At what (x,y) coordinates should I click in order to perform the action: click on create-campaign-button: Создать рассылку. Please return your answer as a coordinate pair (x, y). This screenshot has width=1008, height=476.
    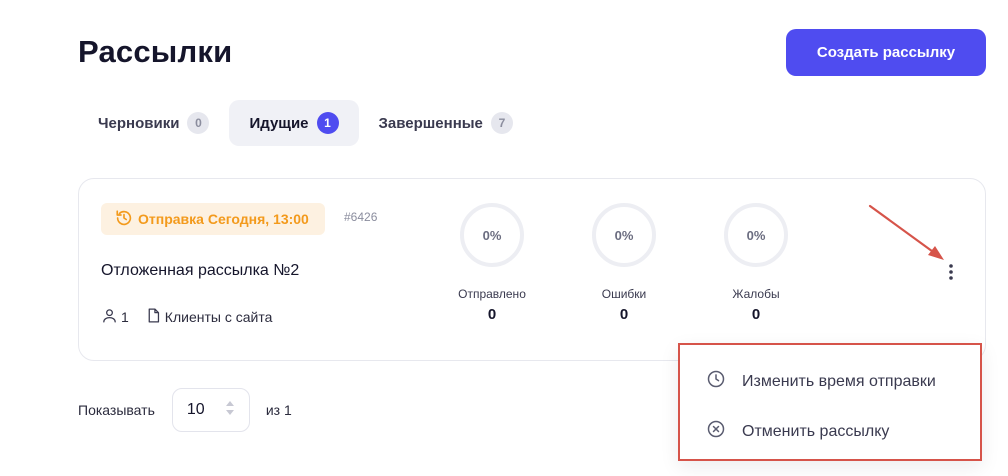
    Looking at the image, I should click on (886, 52).